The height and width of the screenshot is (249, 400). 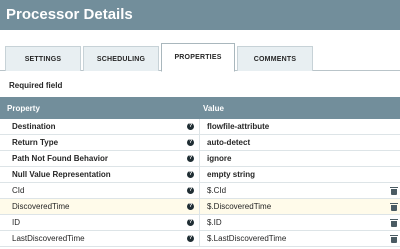 I want to click on table-row: Null Value Representation? empty string, so click(x=200, y=175).